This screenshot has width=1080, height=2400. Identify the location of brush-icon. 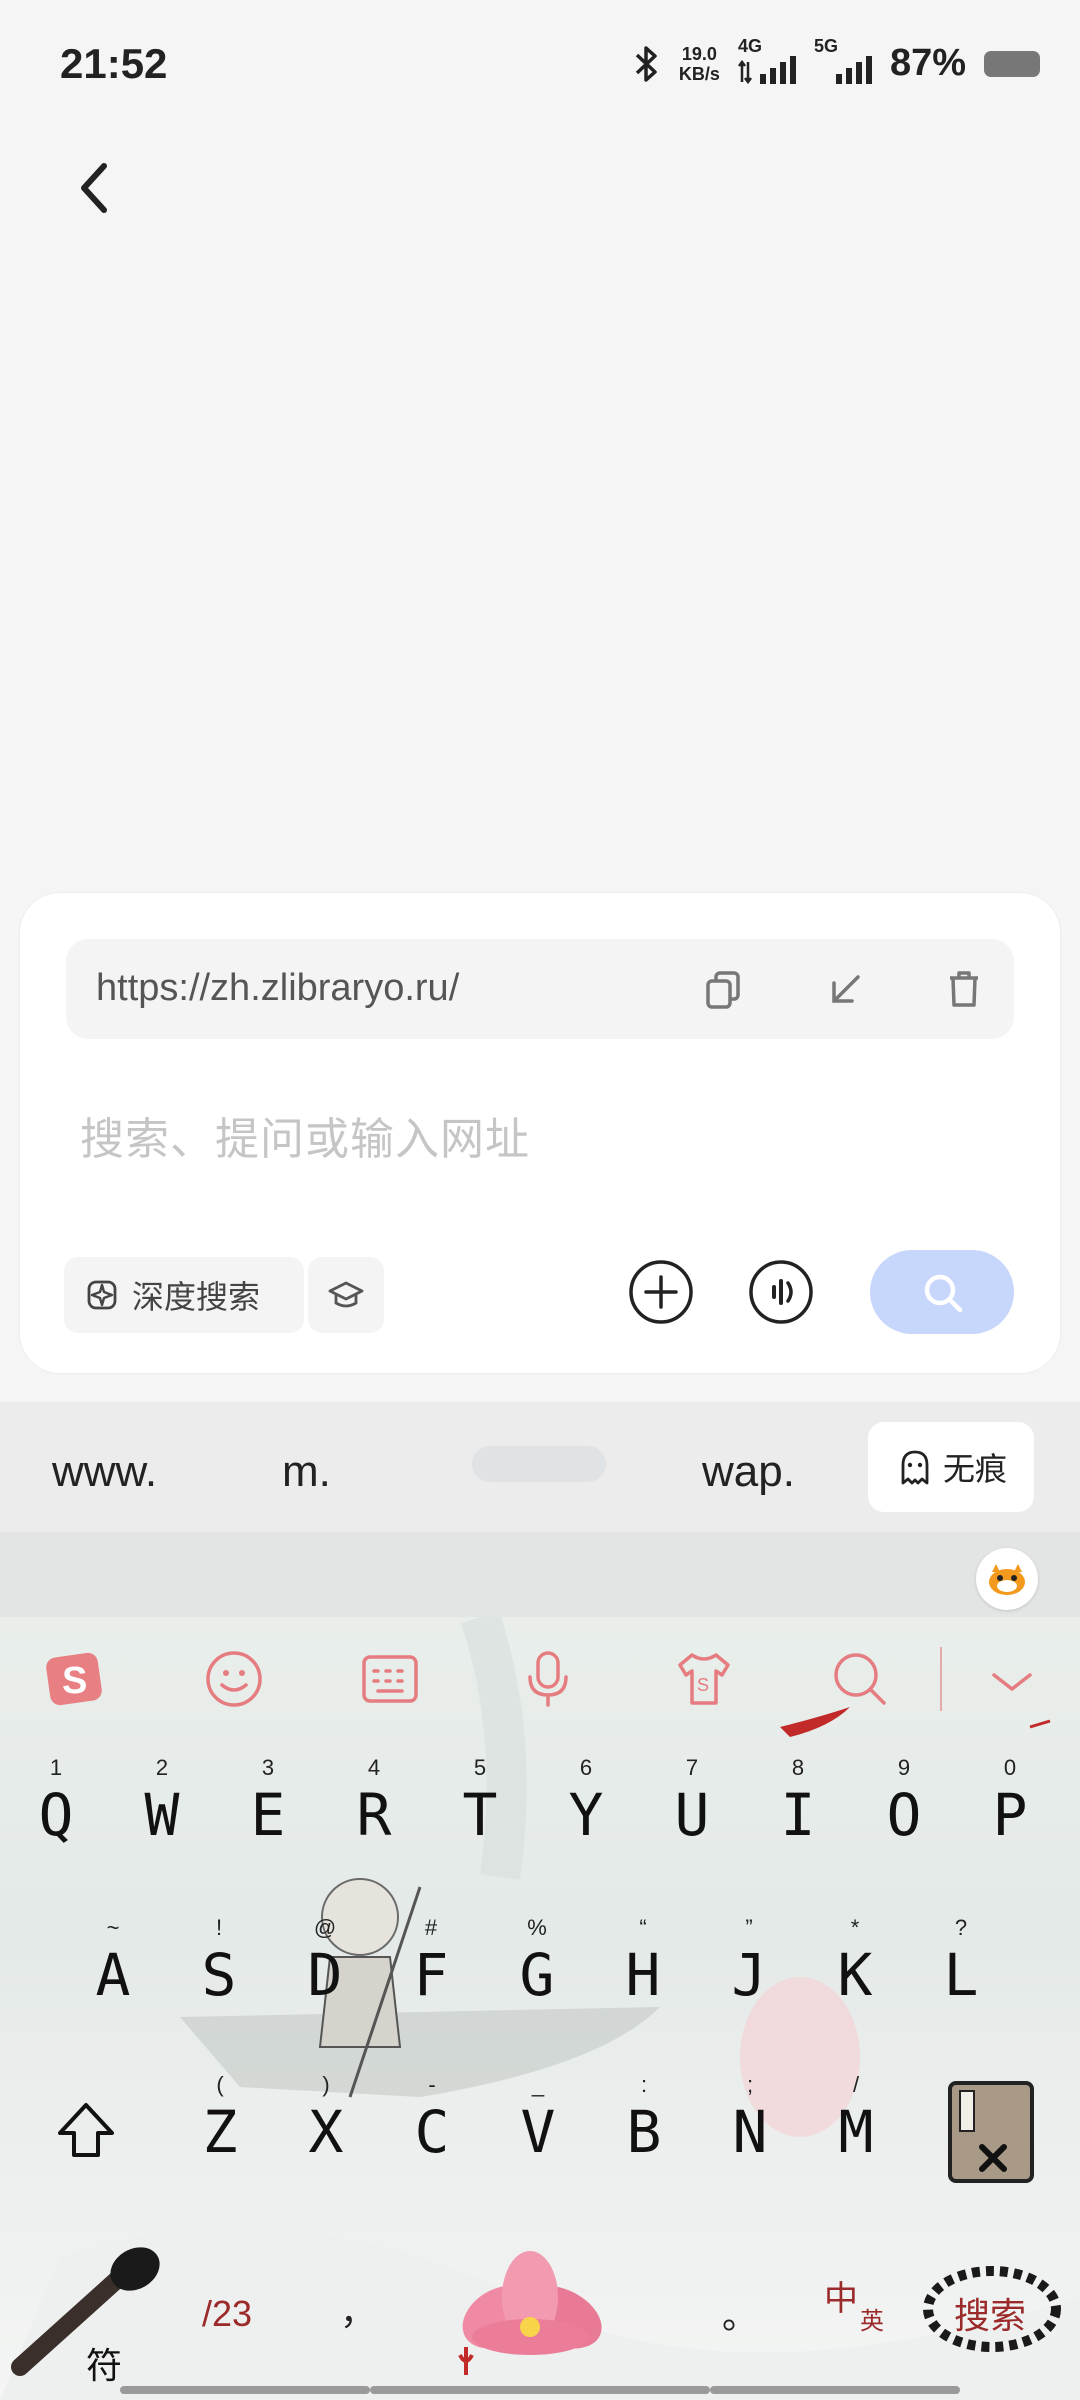
(85, 2311).